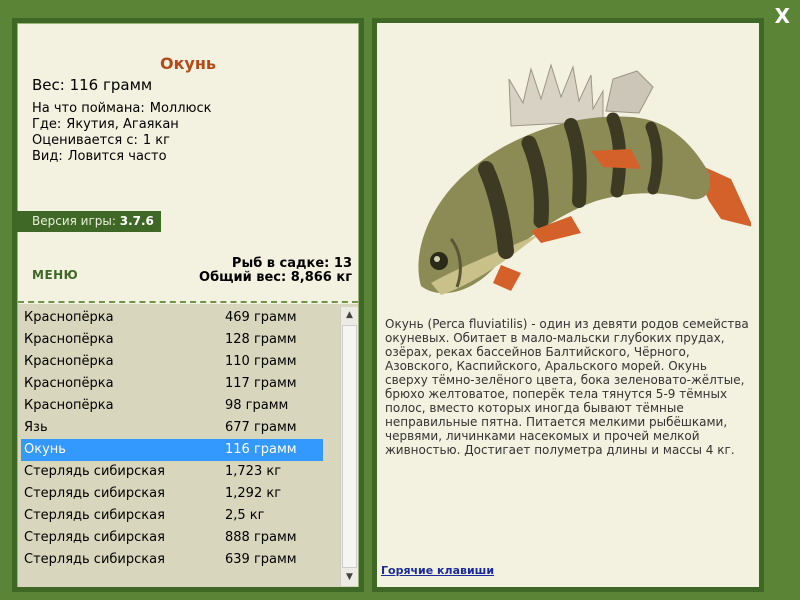 This screenshot has height=600, width=800. What do you see at coordinates (275, 277) in the screenshot?
I see `keepnet-total-weight: Общий вес: 8,866 кг` at bounding box center [275, 277].